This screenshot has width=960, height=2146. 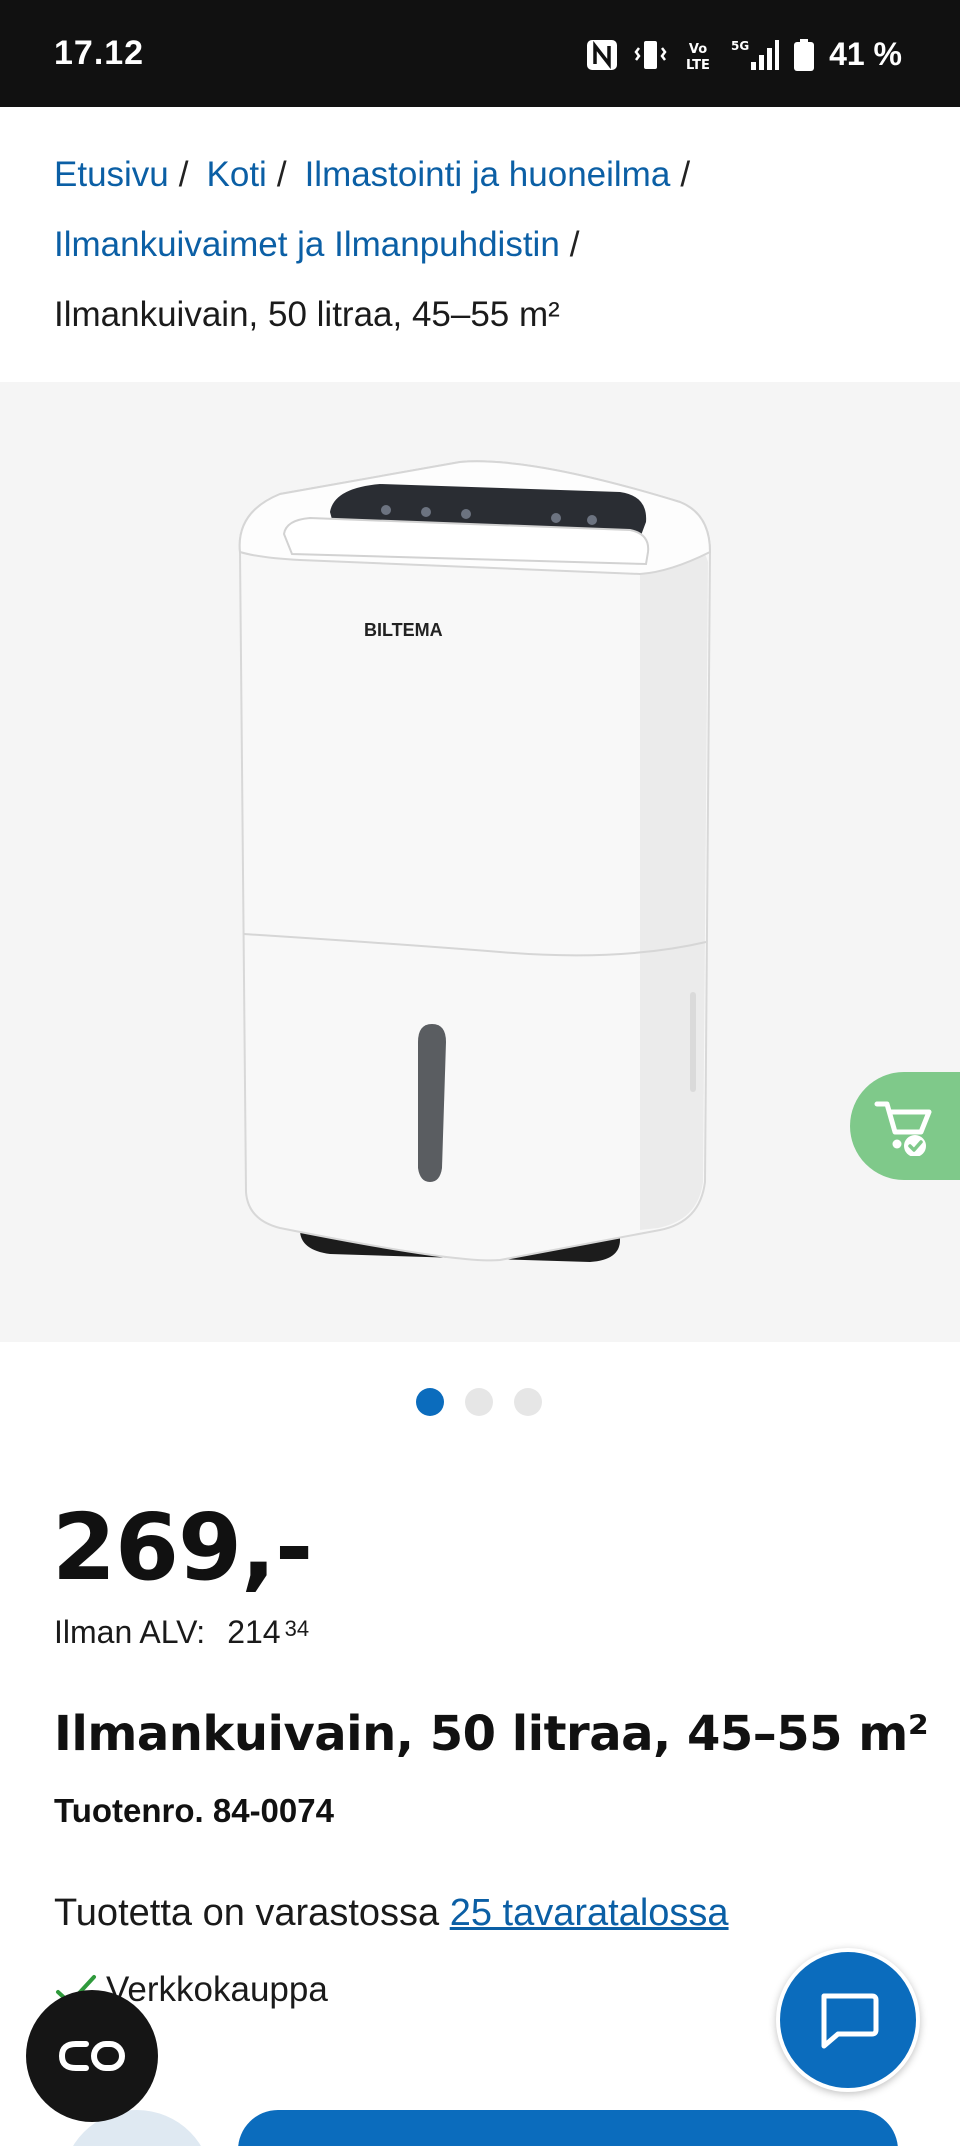 What do you see at coordinates (237, 174) in the screenshot?
I see `breadcrumb-link-koti: Koti` at bounding box center [237, 174].